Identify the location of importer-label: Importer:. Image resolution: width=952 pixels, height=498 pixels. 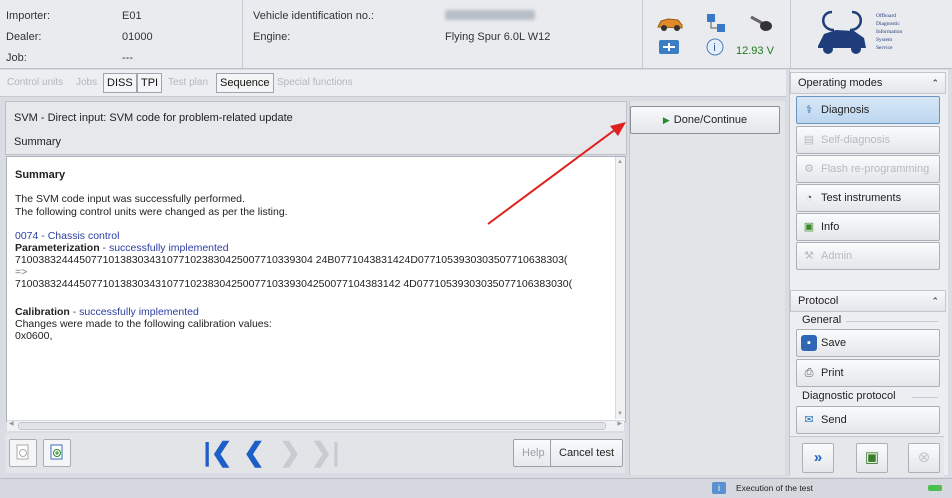
(28, 16).